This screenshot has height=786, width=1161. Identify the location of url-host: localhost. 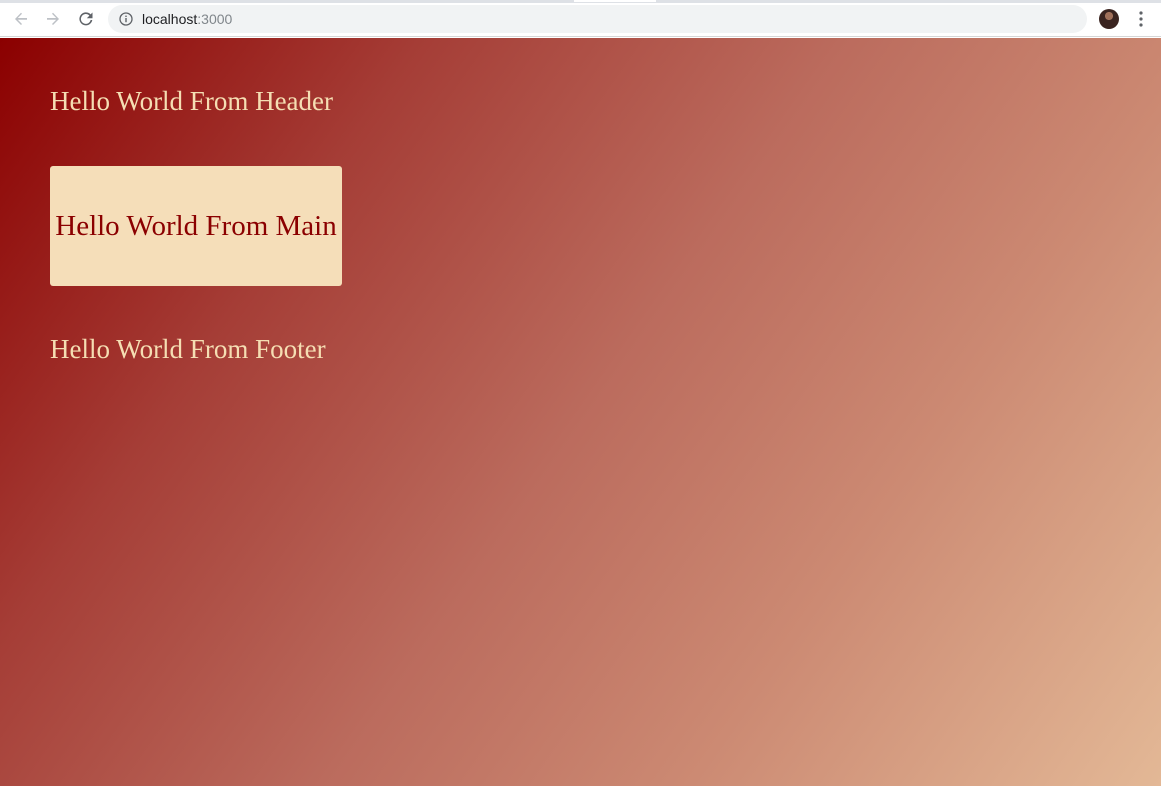
(170, 19).